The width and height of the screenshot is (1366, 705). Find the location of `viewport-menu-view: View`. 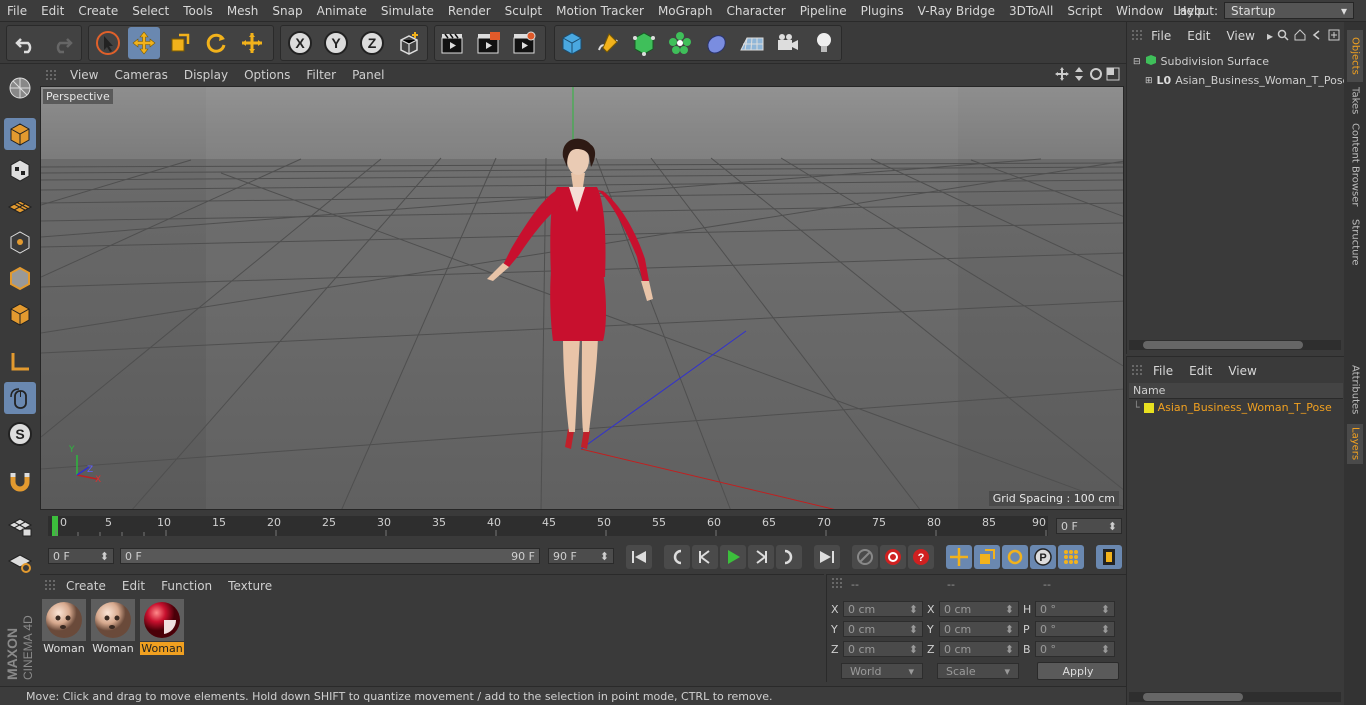

viewport-menu-view: View is located at coordinates (84, 75).